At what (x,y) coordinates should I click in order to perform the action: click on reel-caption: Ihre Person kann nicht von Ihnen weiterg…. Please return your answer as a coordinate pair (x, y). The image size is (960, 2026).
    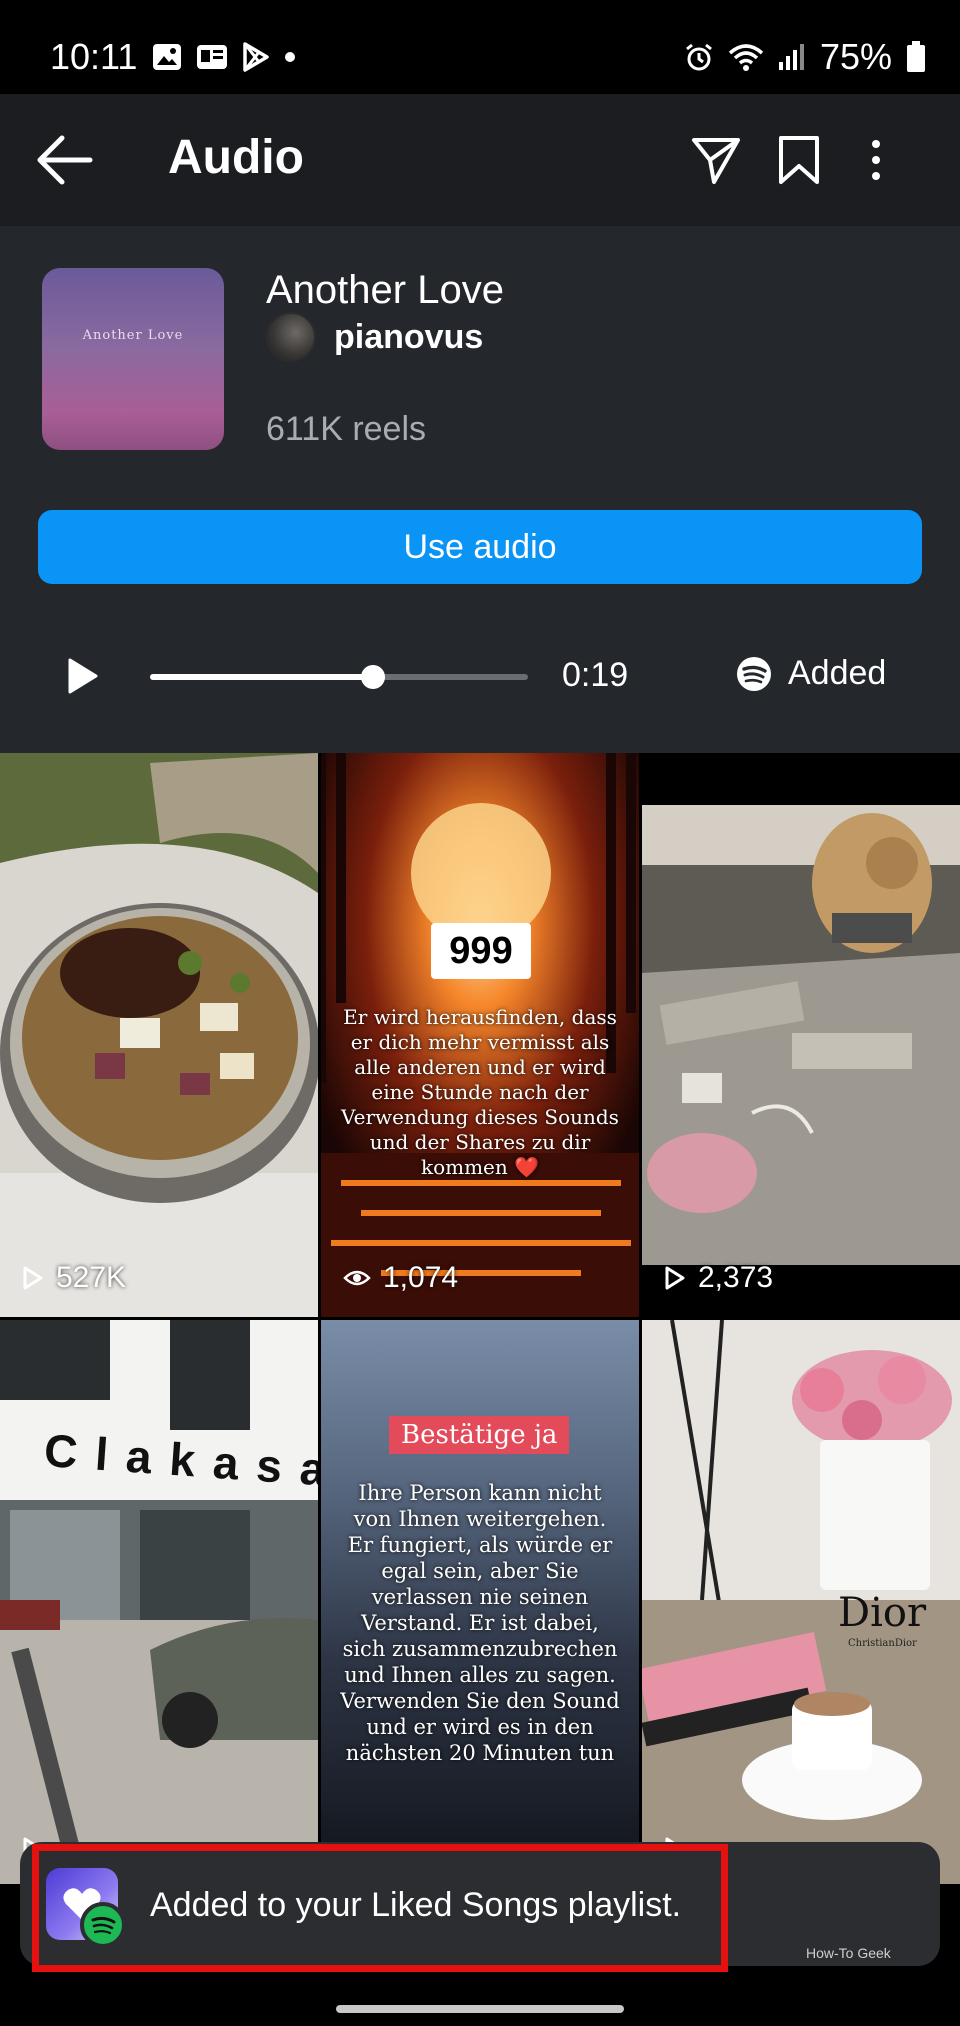
    Looking at the image, I should click on (480, 1623).